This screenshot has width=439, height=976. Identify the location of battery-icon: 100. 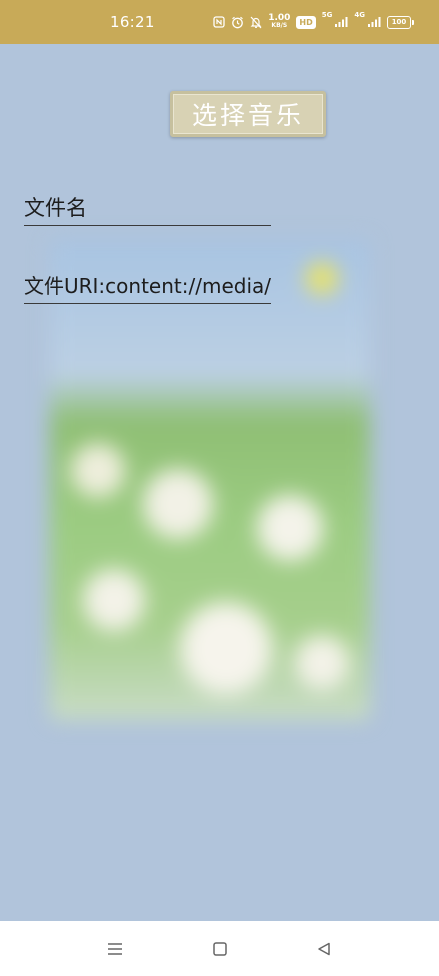
(400, 22).